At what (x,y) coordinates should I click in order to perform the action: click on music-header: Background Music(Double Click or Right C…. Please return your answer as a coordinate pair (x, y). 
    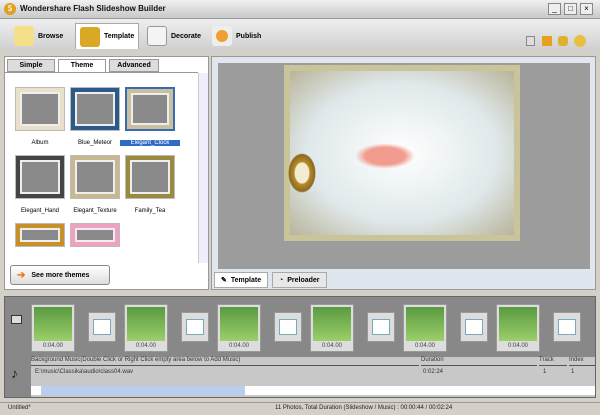
    Looking at the image, I should click on (225, 361).